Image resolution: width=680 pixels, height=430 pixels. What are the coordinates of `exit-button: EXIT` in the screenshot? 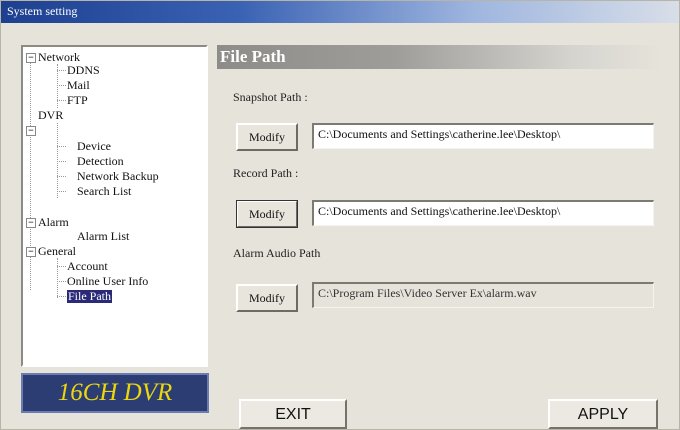 It's located at (293, 414).